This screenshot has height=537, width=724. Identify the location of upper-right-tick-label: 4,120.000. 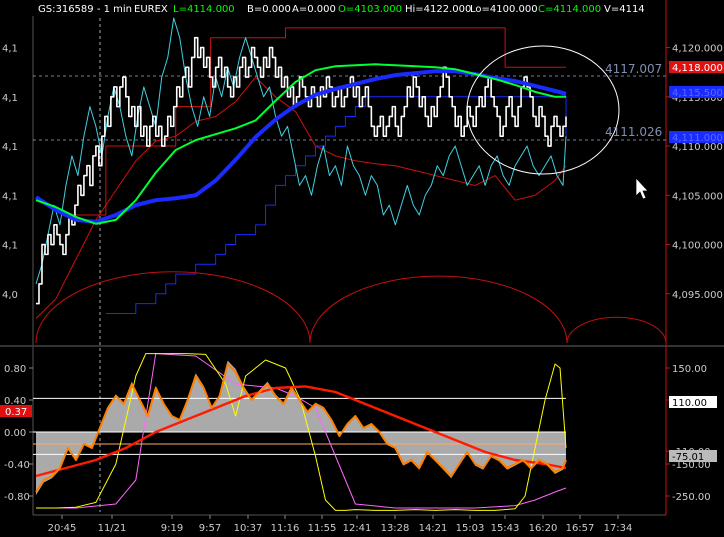
(697, 49).